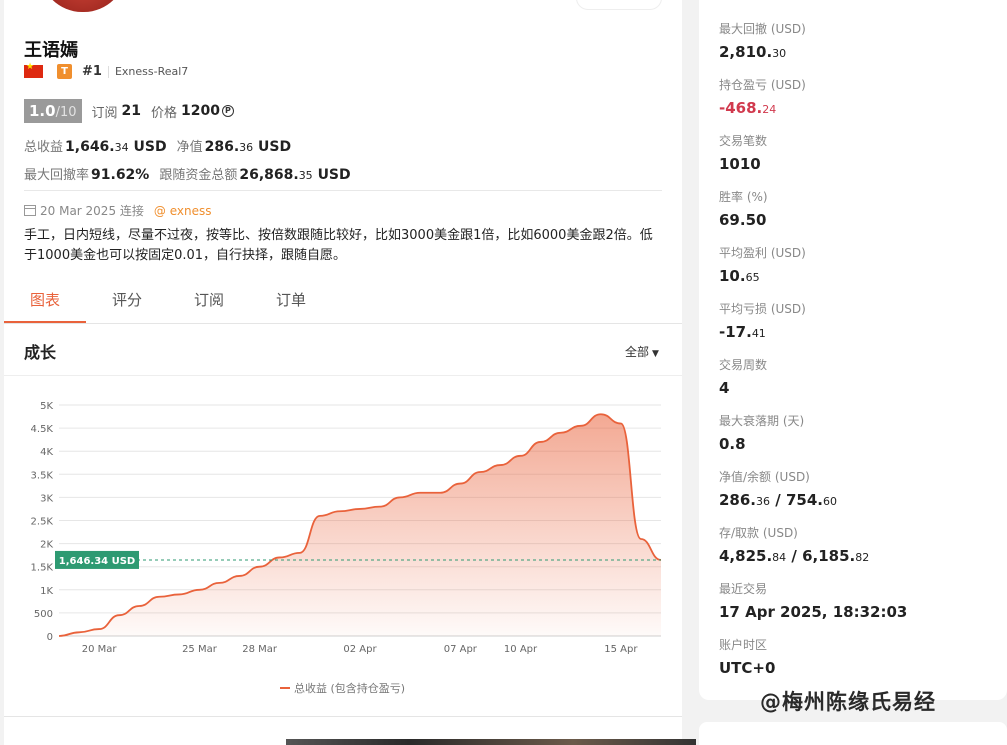  I want to click on broker-link: @ exness, so click(183, 211).